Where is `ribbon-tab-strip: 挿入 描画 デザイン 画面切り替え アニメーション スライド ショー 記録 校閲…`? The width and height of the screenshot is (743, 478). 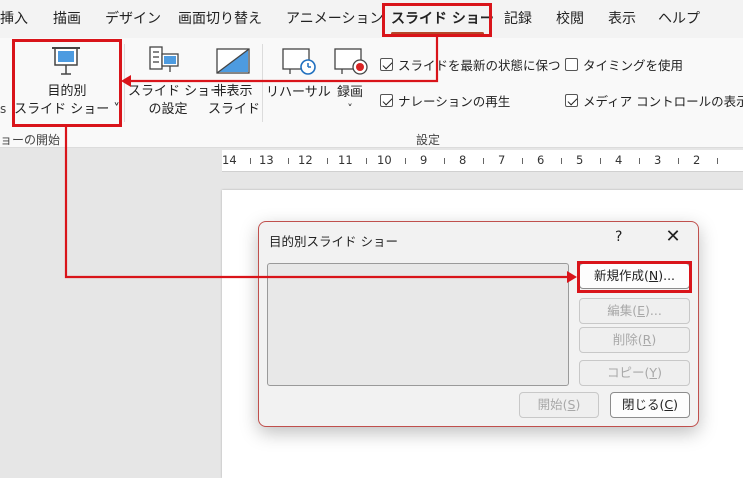
ribbon-tab-strip: 挿入 描画 デザイン 画面切り替え アニメーション スライド ショー 記録 校閲… is located at coordinates (371, 19).